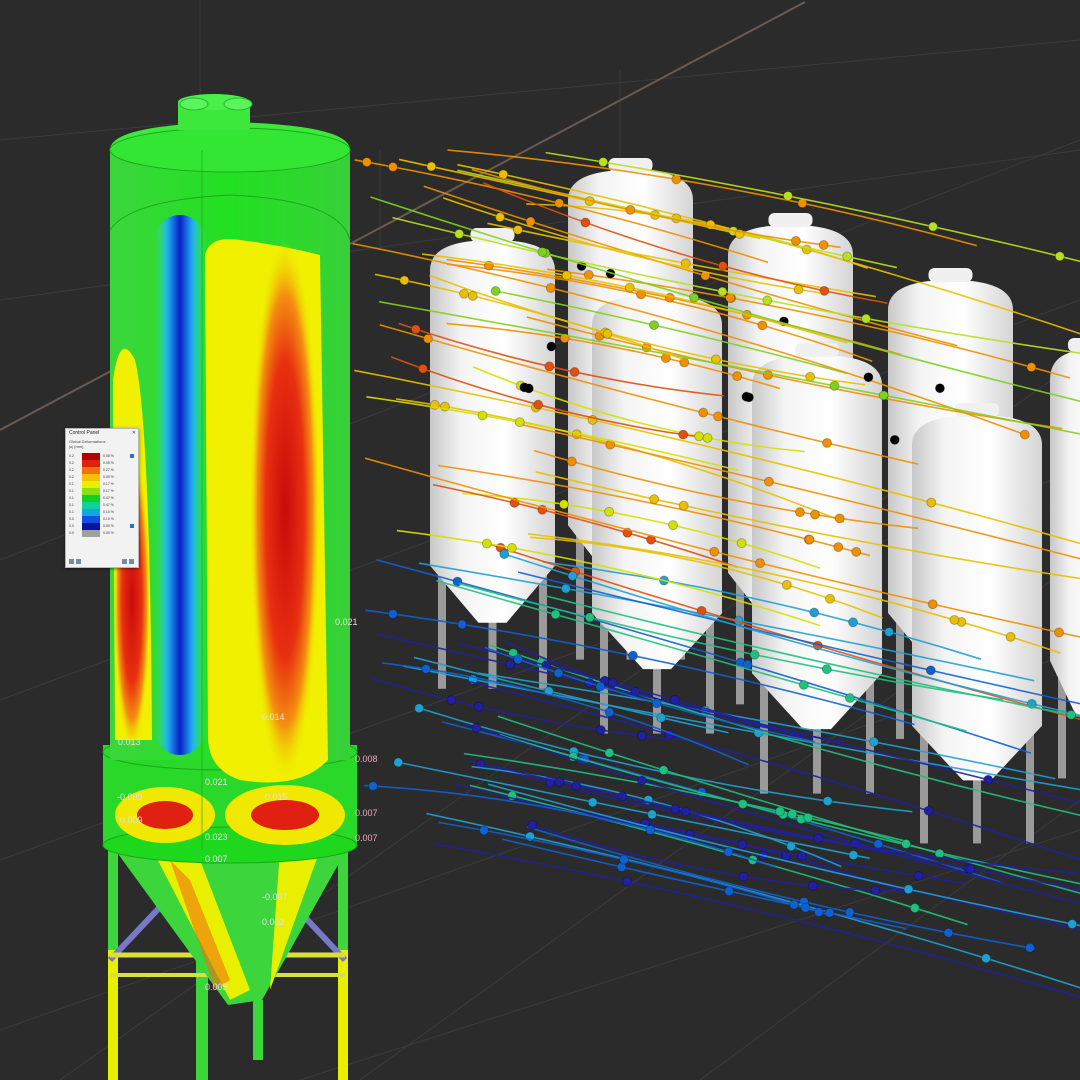 The image size is (1080, 1080). Describe the element at coordinates (131, 820) in the screenshot. I see `silo-label: 0.009` at that location.